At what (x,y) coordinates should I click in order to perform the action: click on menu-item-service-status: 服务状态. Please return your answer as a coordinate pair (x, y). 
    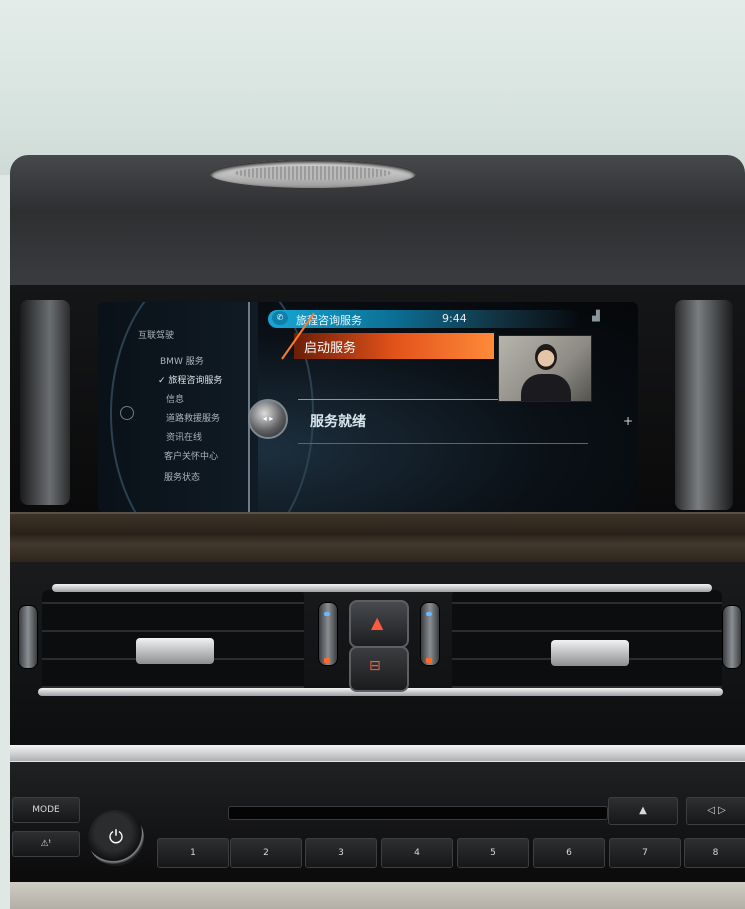
    Looking at the image, I should click on (182, 476).